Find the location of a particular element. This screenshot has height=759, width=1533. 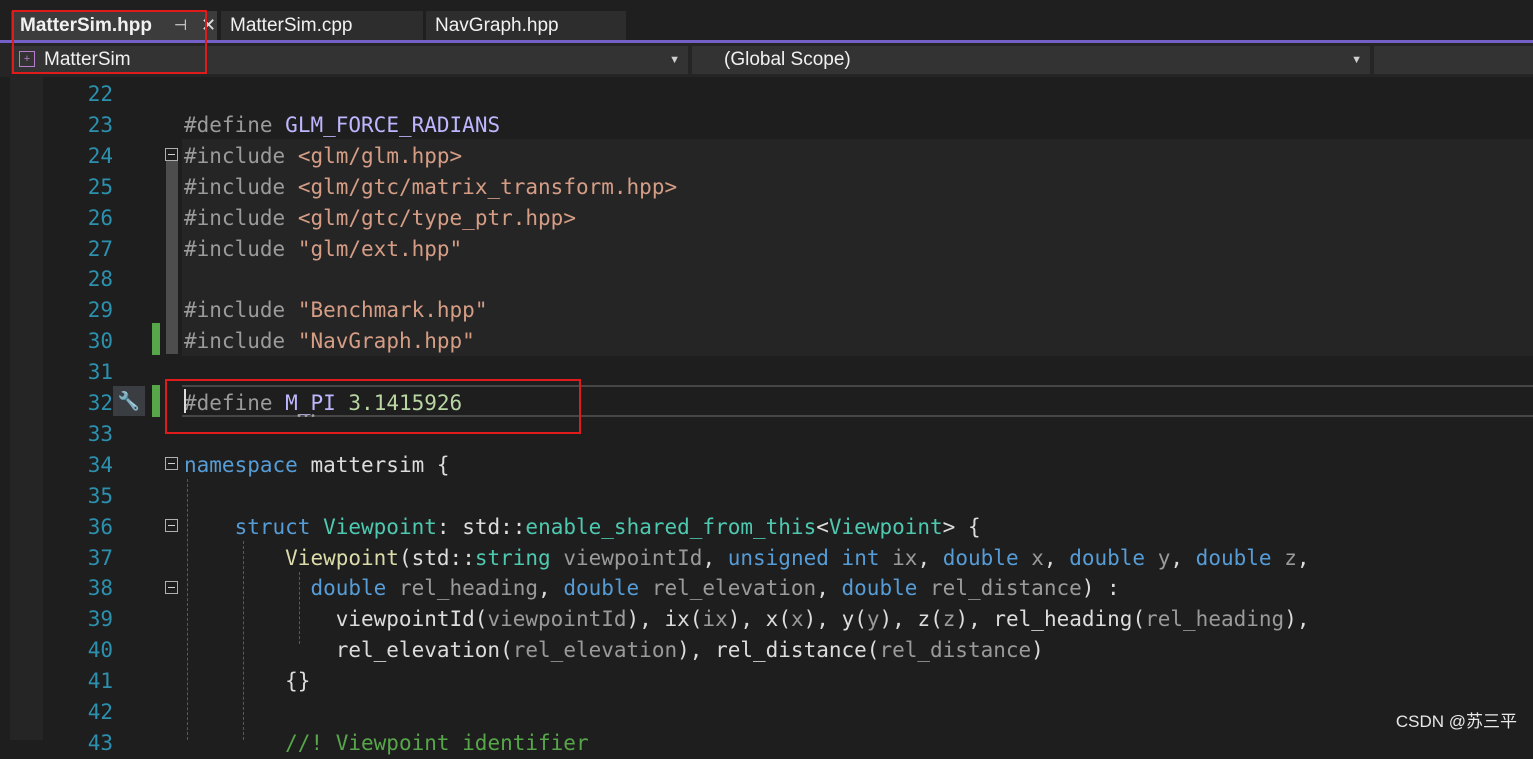

code-line: 34 namespace mattersim { is located at coordinates (766, 465).